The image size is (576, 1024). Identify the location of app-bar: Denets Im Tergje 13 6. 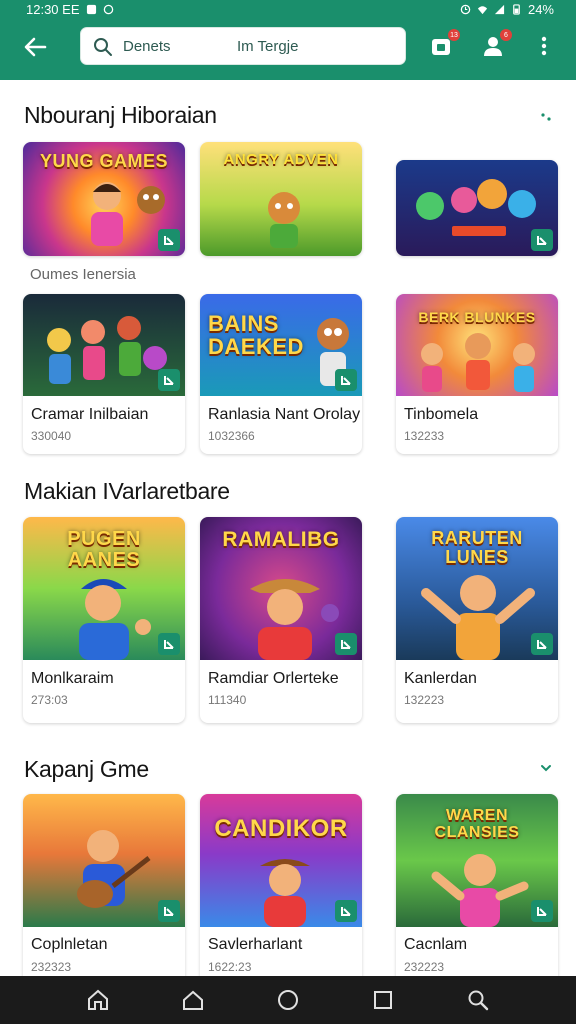
(288, 49).